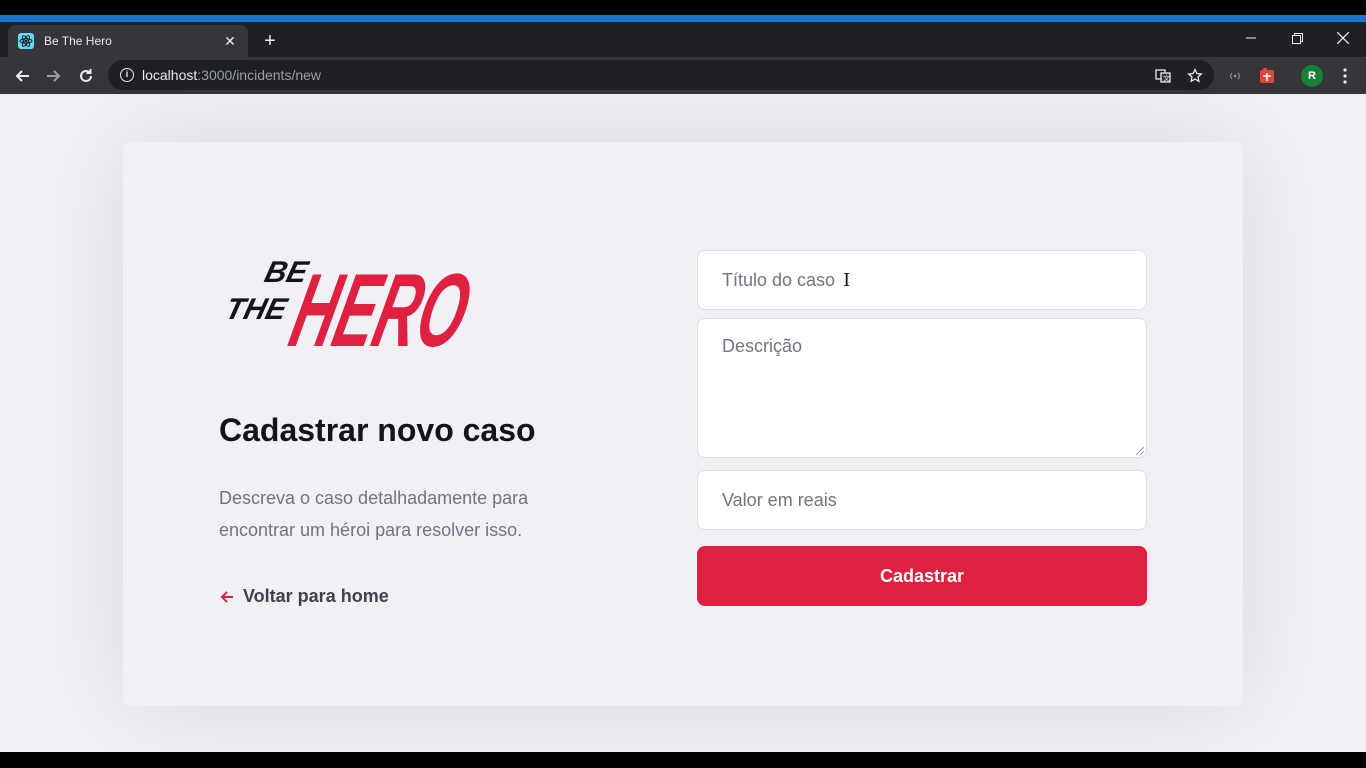 Image resolution: width=1366 pixels, height=768 pixels. What do you see at coordinates (1195, 76) in the screenshot?
I see `bookmark-star-icon` at bounding box center [1195, 76].